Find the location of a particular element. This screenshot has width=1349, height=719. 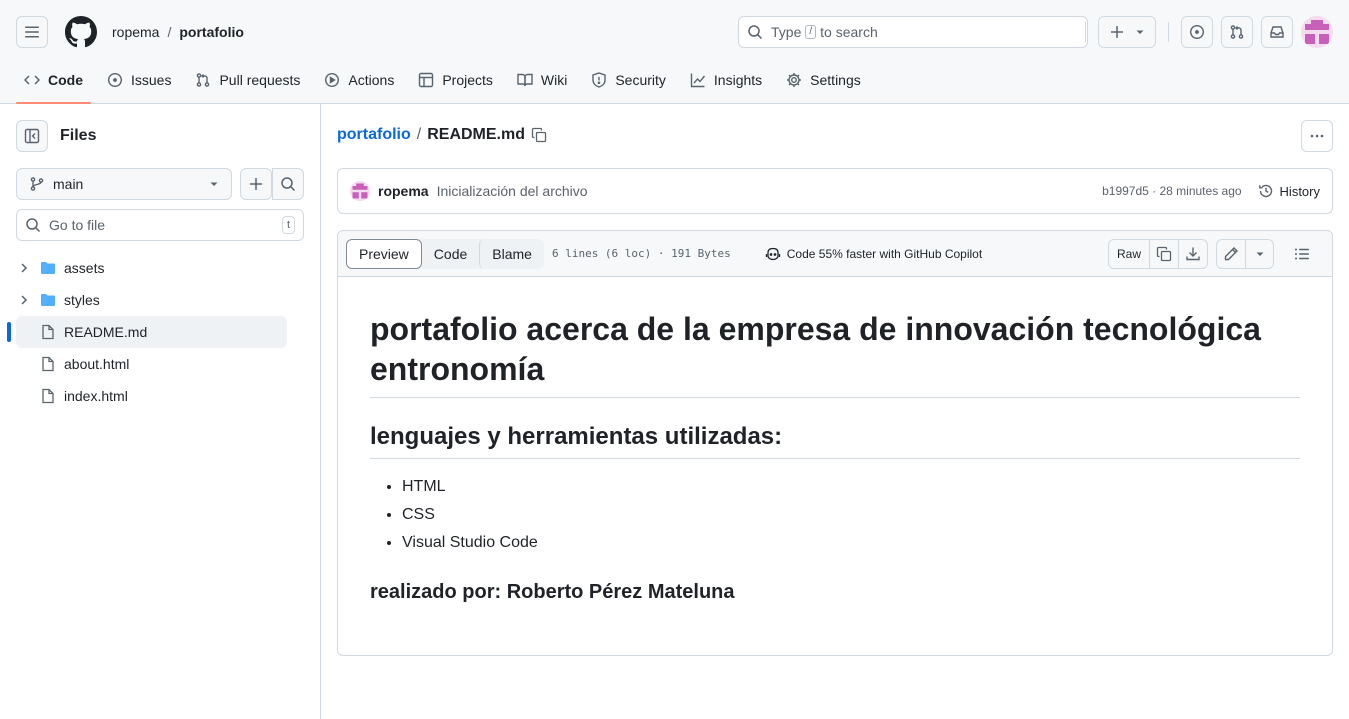

download-icon is located at coordinates (1193, 254).